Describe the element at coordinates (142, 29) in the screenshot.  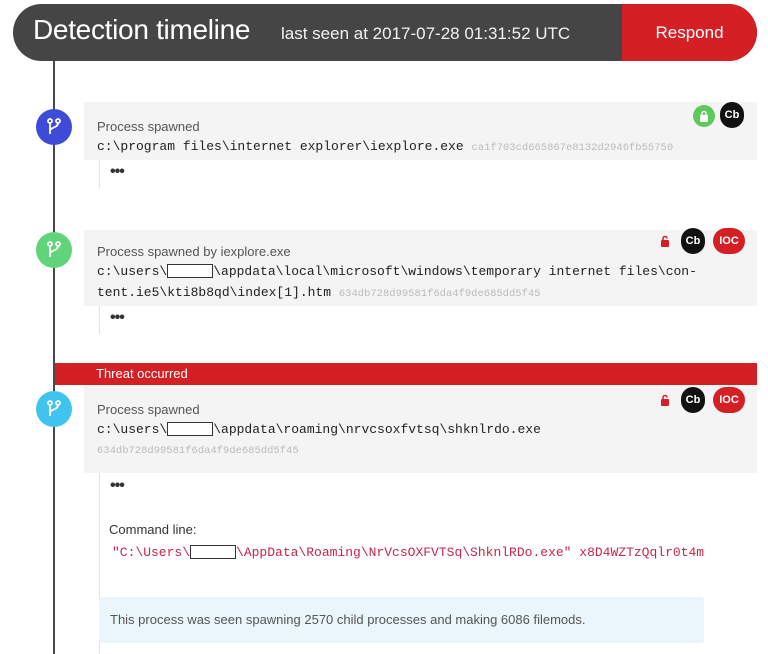
I see `page-title: Detection timeline` at that location.